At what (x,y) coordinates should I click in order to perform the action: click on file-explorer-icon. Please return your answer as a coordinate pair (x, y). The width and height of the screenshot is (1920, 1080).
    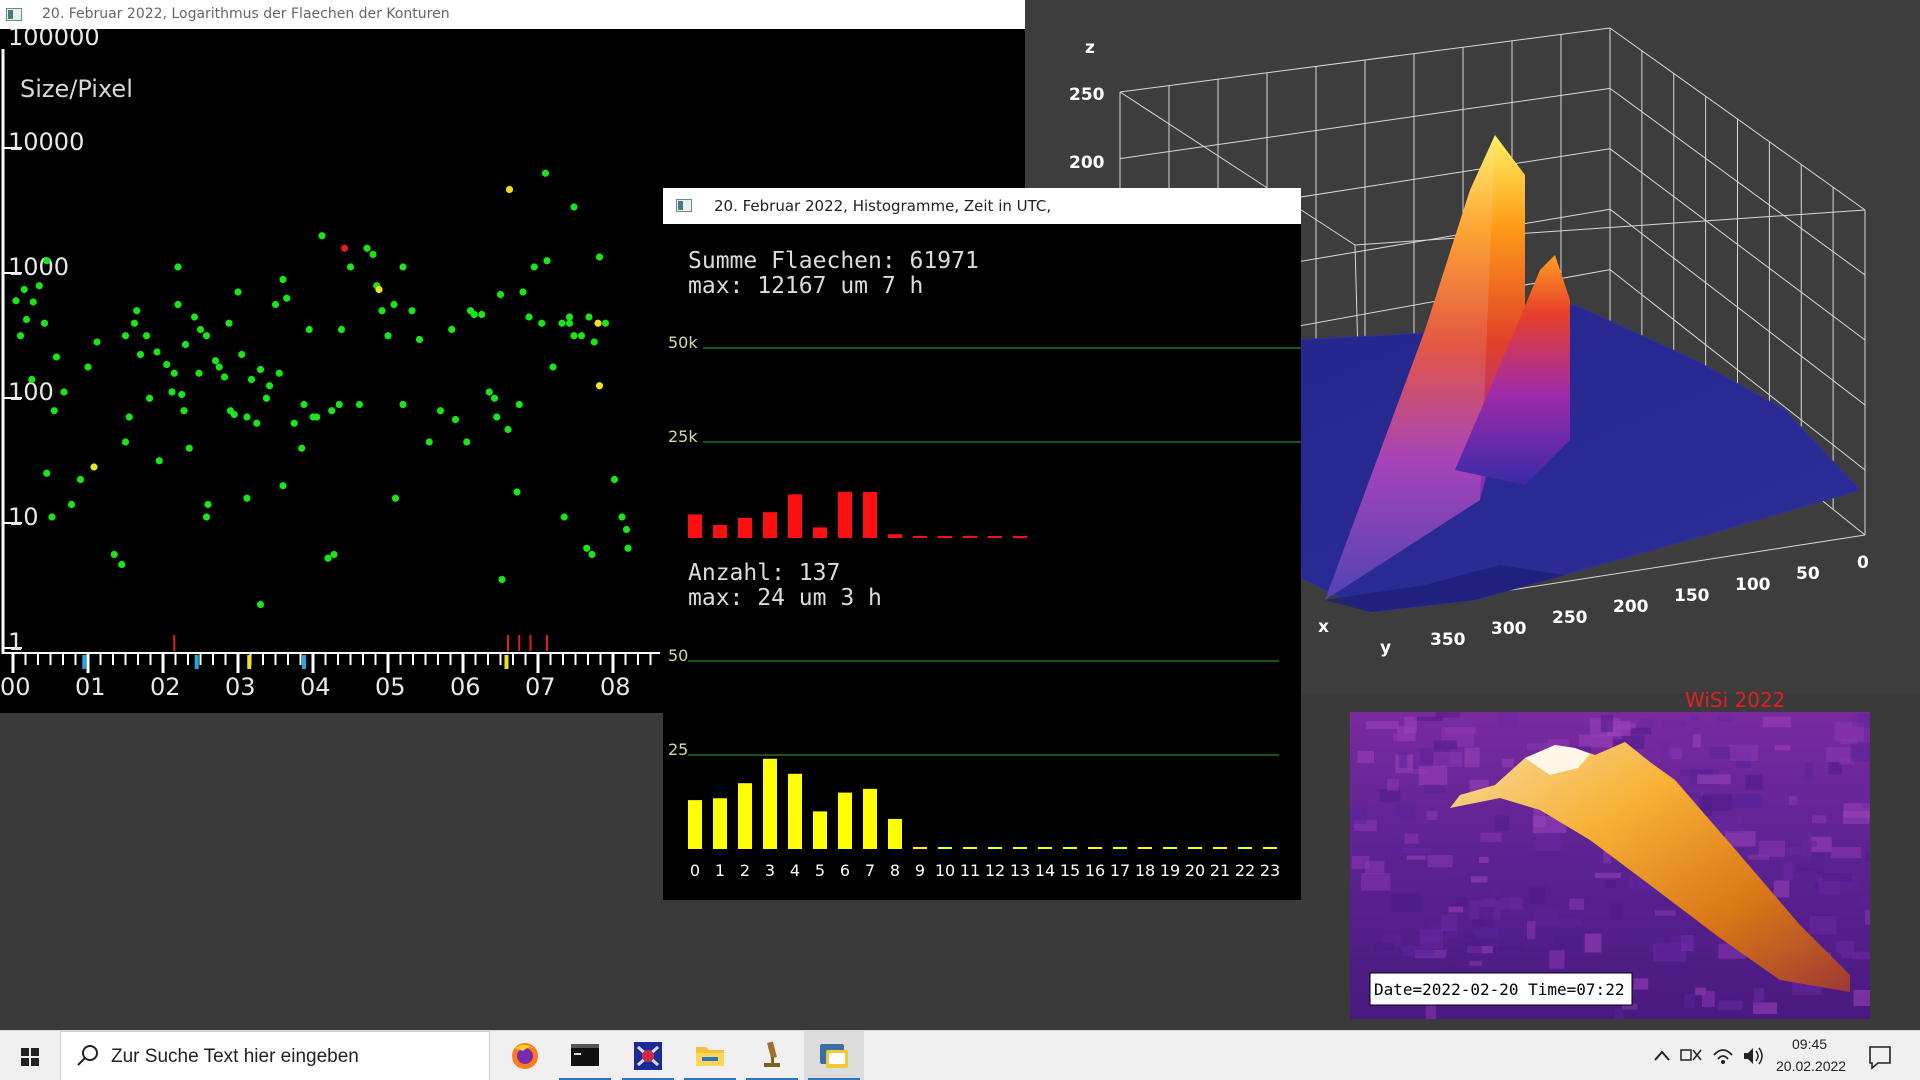
    Looking at the image, I should click on (710, 1056).